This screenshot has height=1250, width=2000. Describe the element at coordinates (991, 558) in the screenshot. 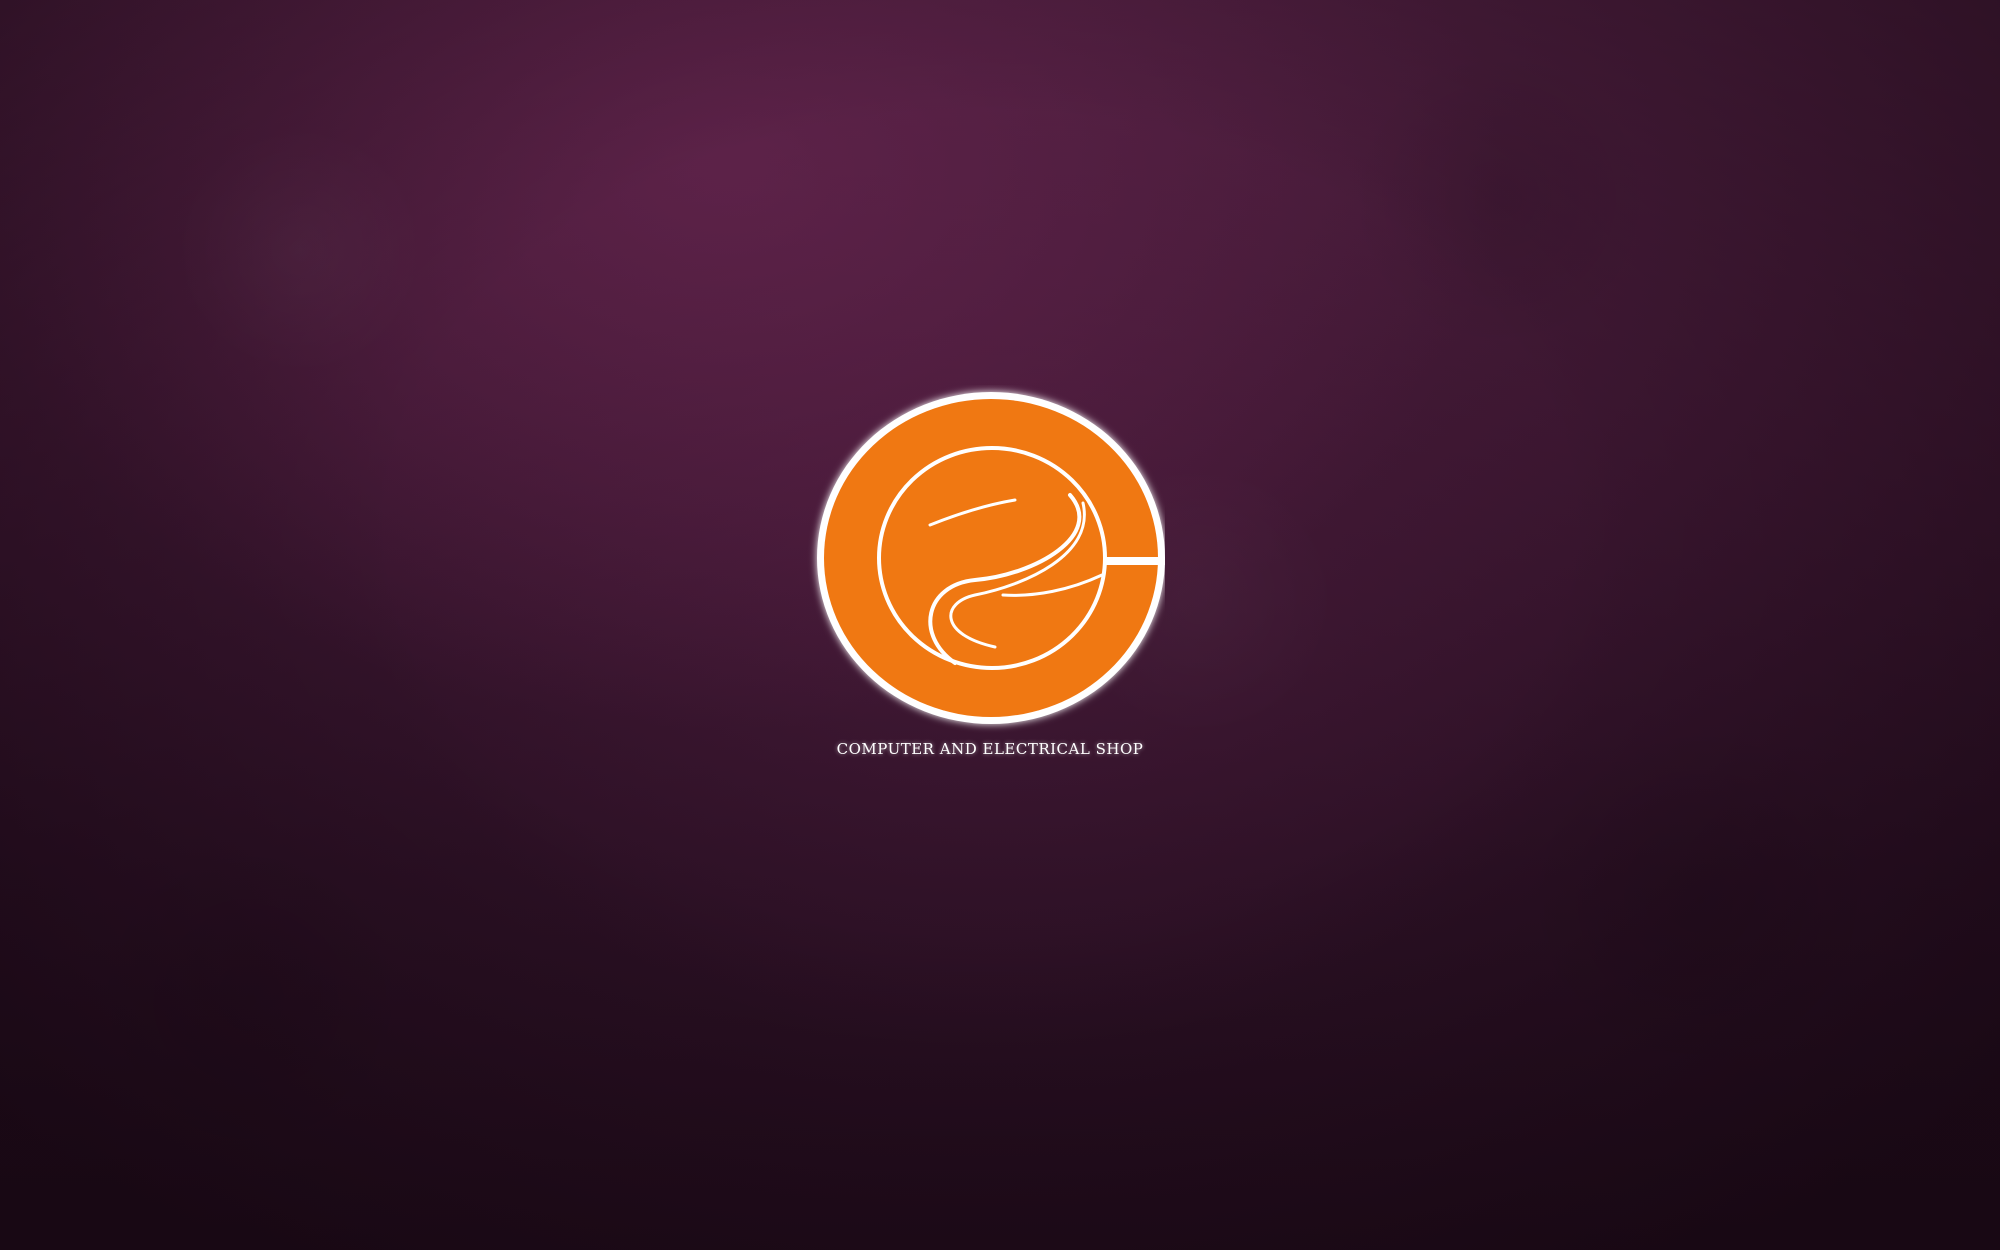

I see `logo-graphic` at that location.